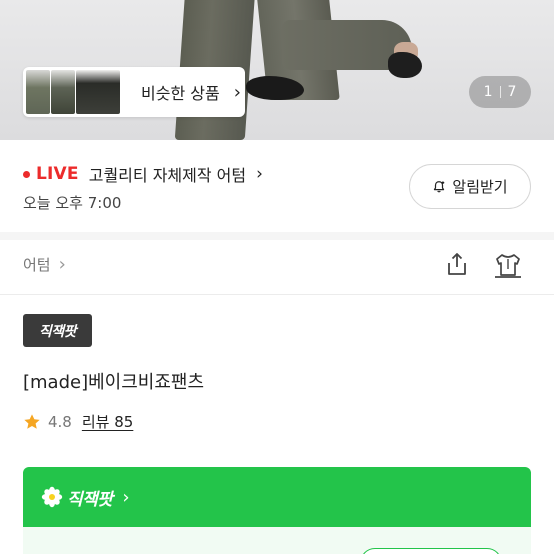 The image size is (554, 554). Describe the element at coordinates (60, 421) in the screenshot. I see `rating-value: 4.8` at that location.